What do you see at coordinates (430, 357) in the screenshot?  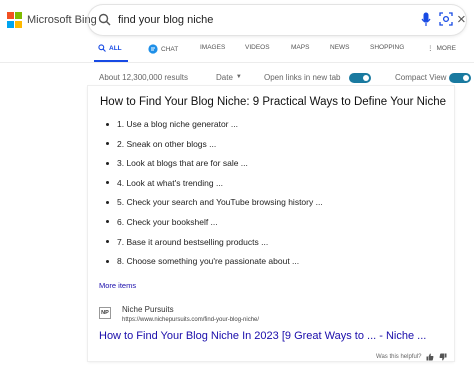 I see `thumbs-up-icon` at bounding box center [430, 357].